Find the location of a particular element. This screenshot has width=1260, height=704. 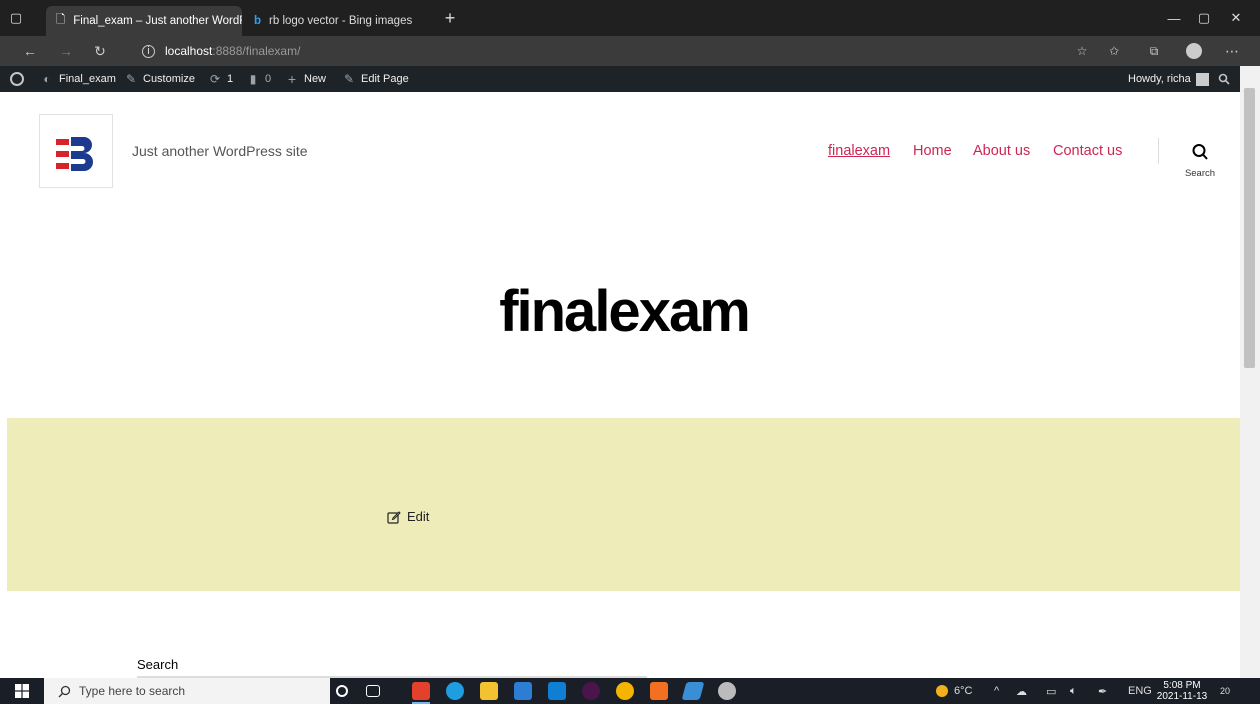

store-icon is located at coordinates (523, 691).